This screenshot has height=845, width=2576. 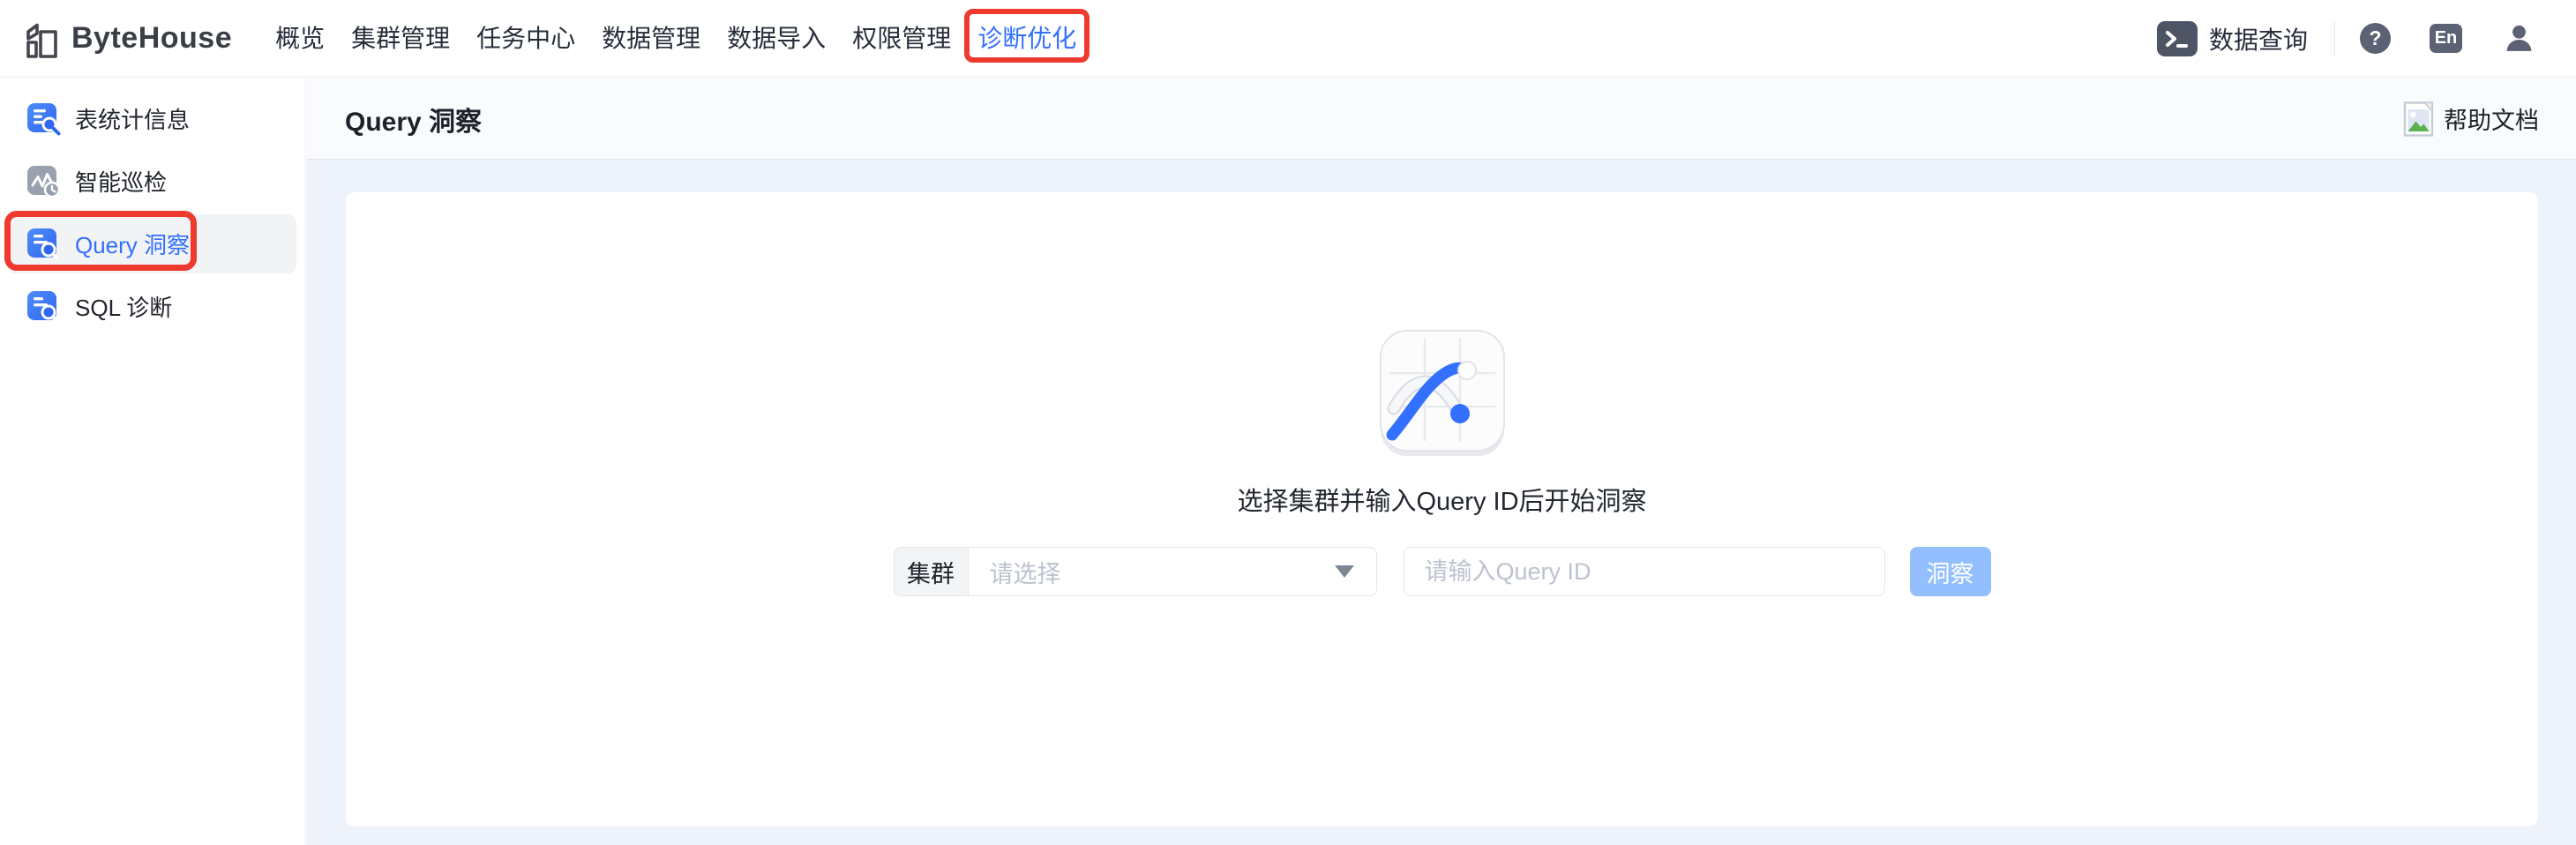 What do you see at coordinates (2334, 39) in the screenshot?
I see `vertical-divider` at bounding box center [2334, 39].